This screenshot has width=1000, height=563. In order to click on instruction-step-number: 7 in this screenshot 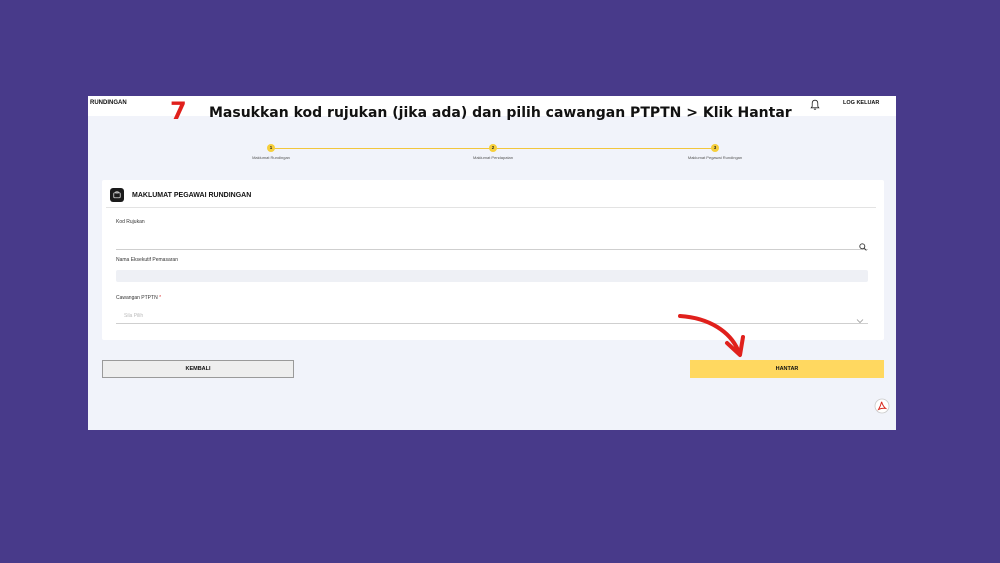, I will do `click(178, 111)`.